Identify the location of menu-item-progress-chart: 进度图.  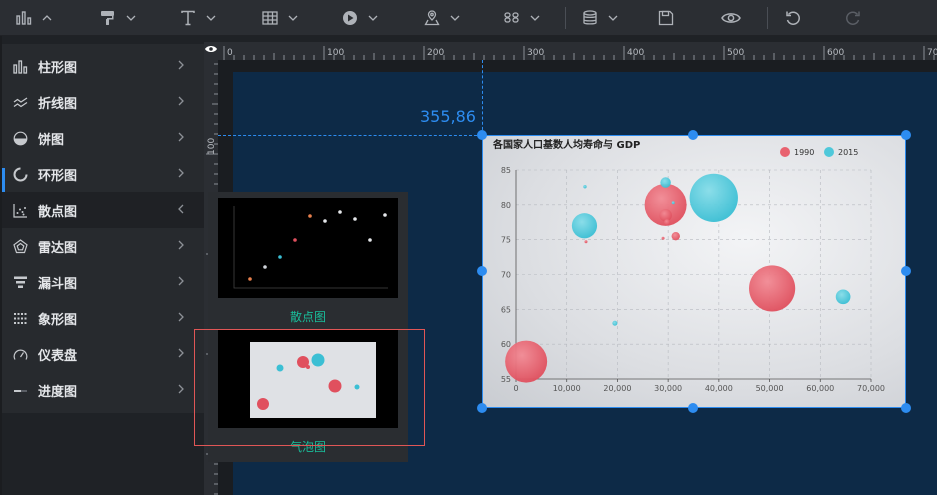
(103, 390).